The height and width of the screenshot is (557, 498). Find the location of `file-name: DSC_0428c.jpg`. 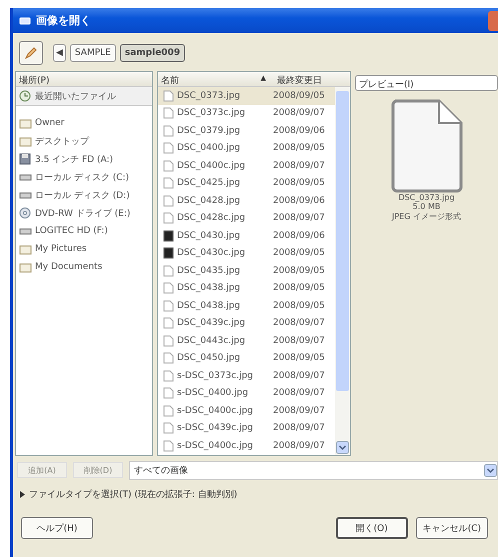

file-name: DSC_0428c.jpg is located at coordinates (211, 218).